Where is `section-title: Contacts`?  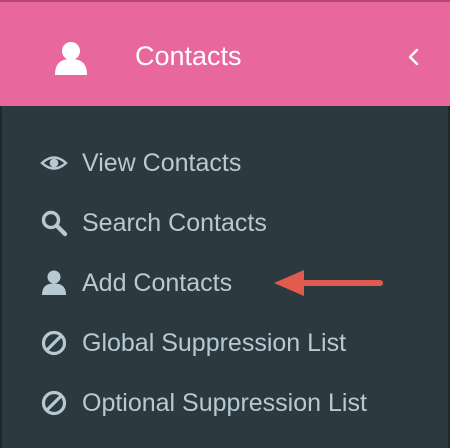 section-title: Contacts is located at coordinates (188, 56).